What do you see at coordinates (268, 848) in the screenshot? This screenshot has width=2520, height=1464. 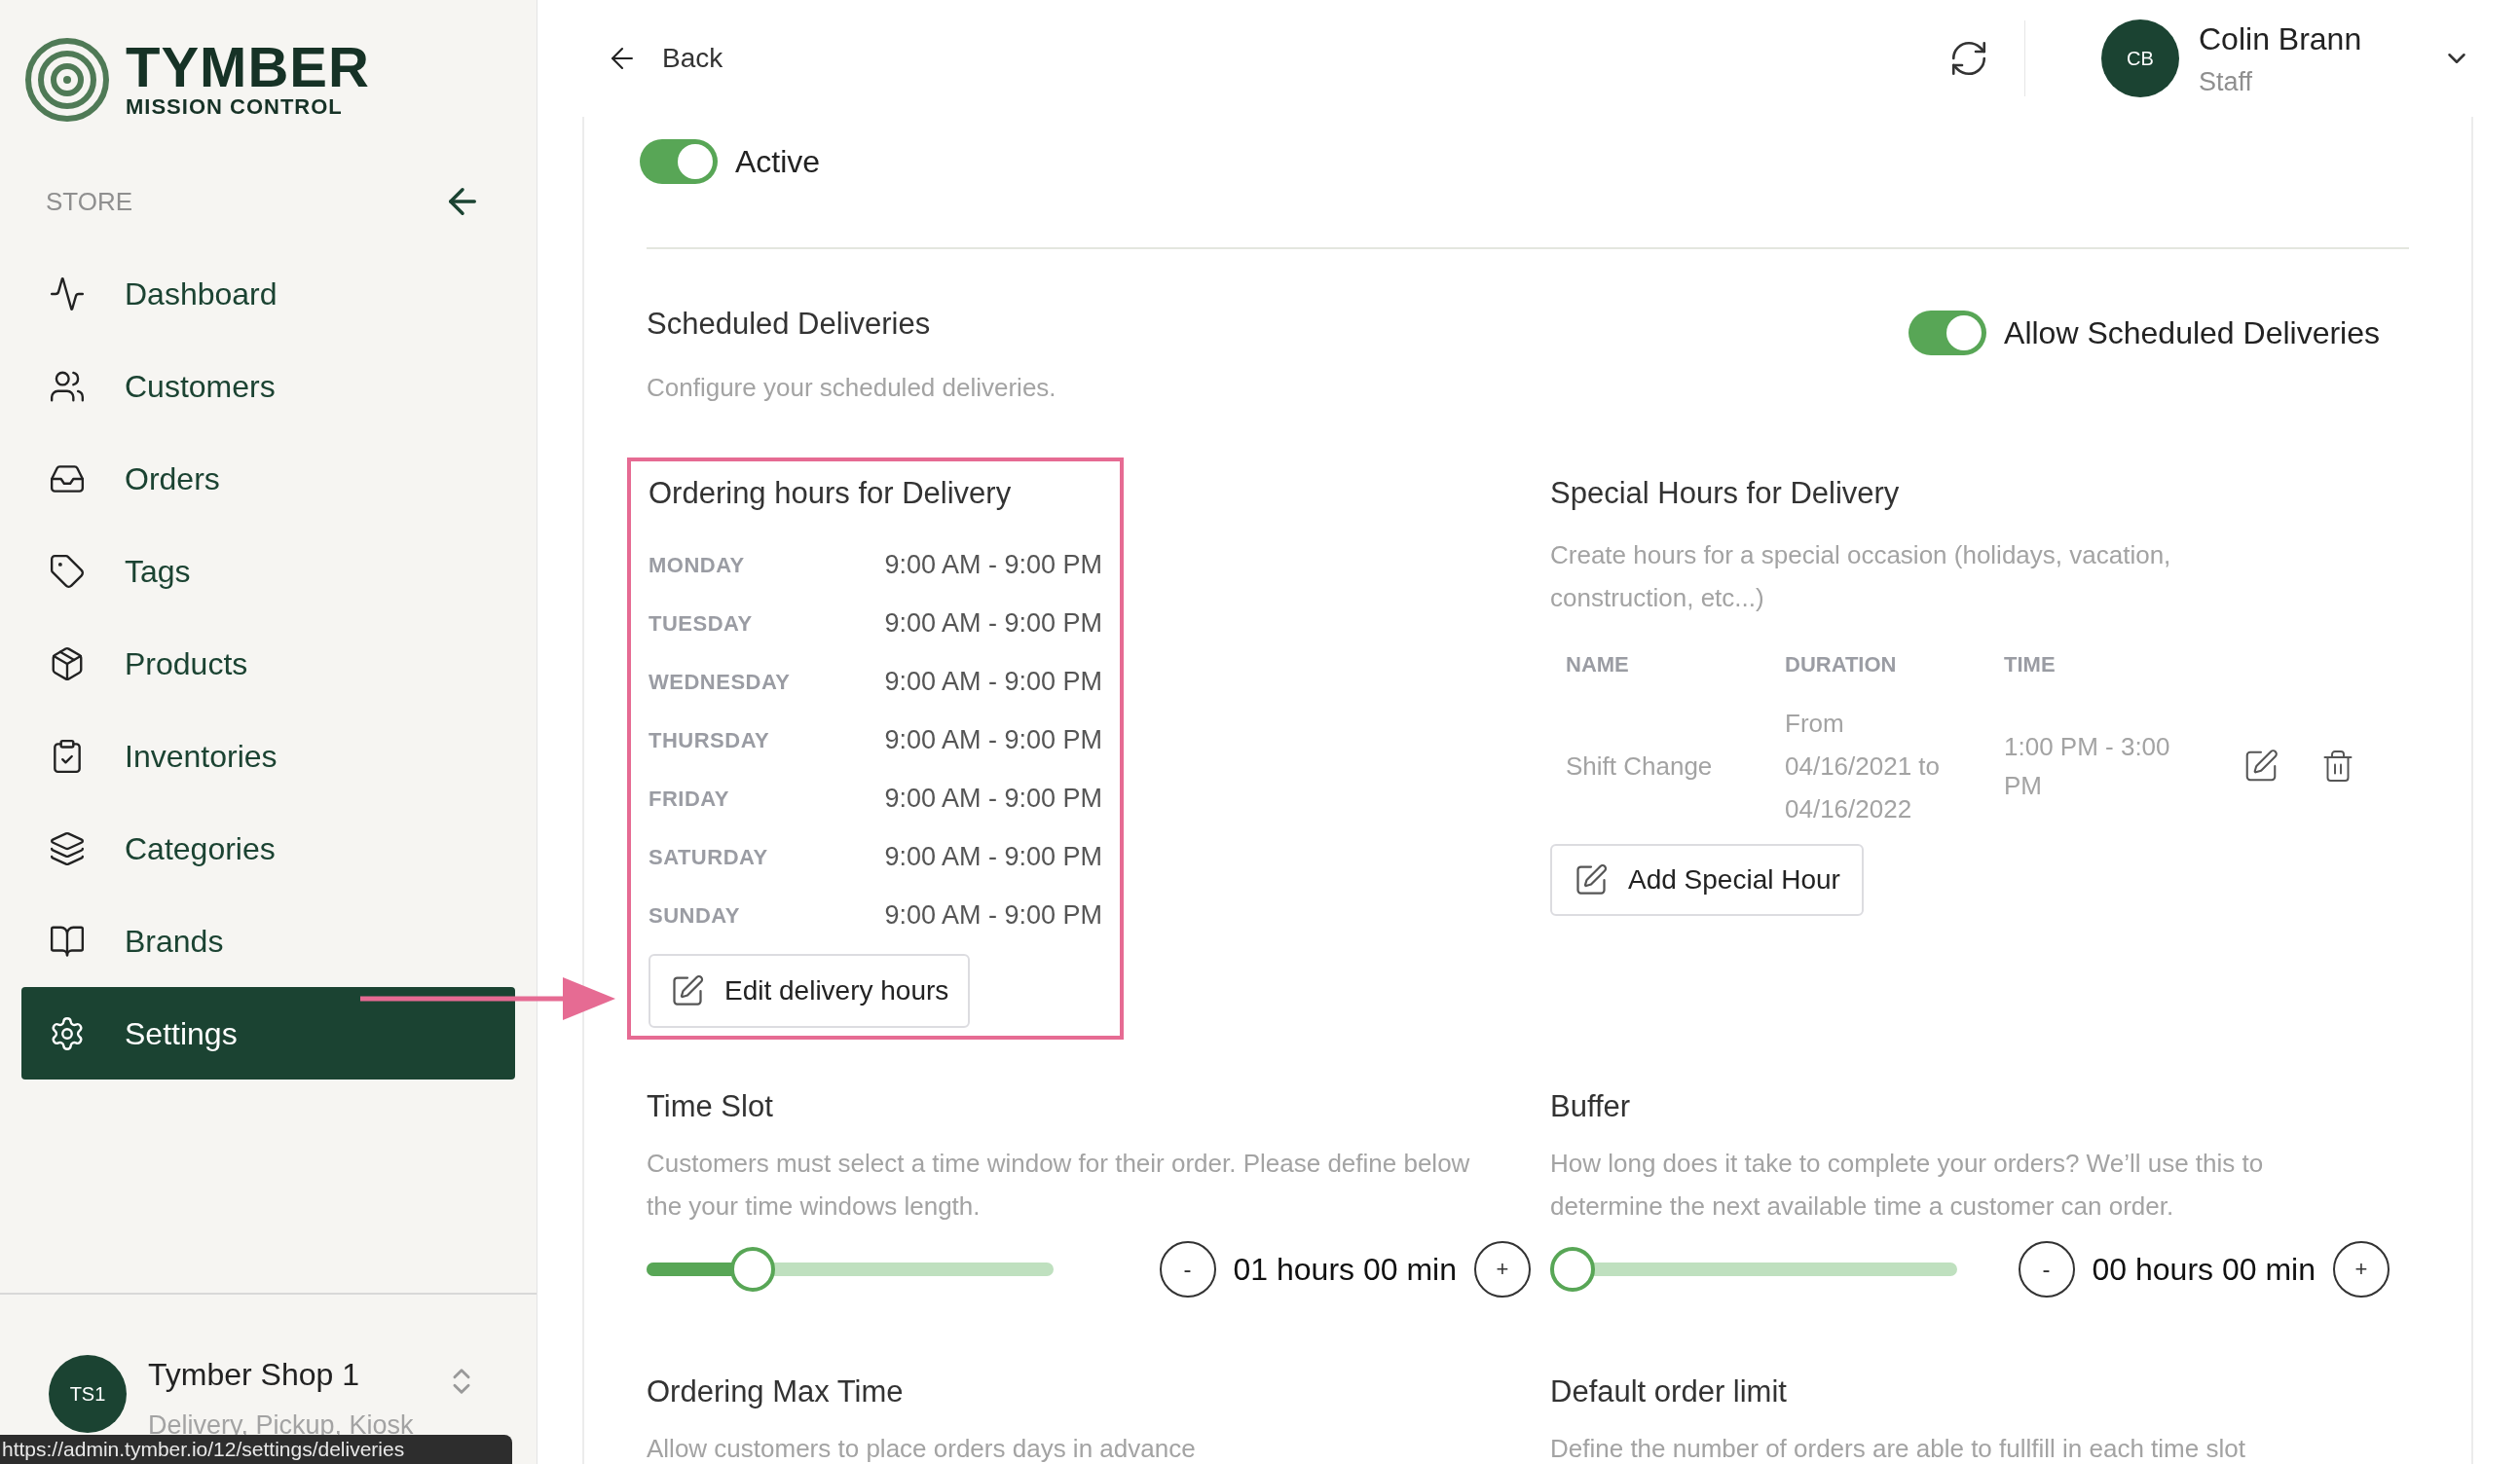 I see `nav-item: Categories` at bounding box center [268, 848].